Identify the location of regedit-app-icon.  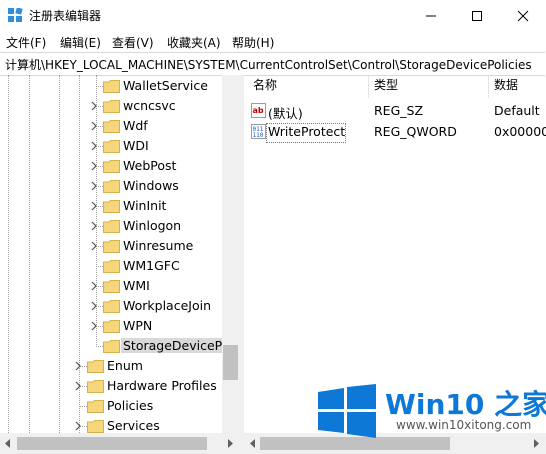
(15, 15).